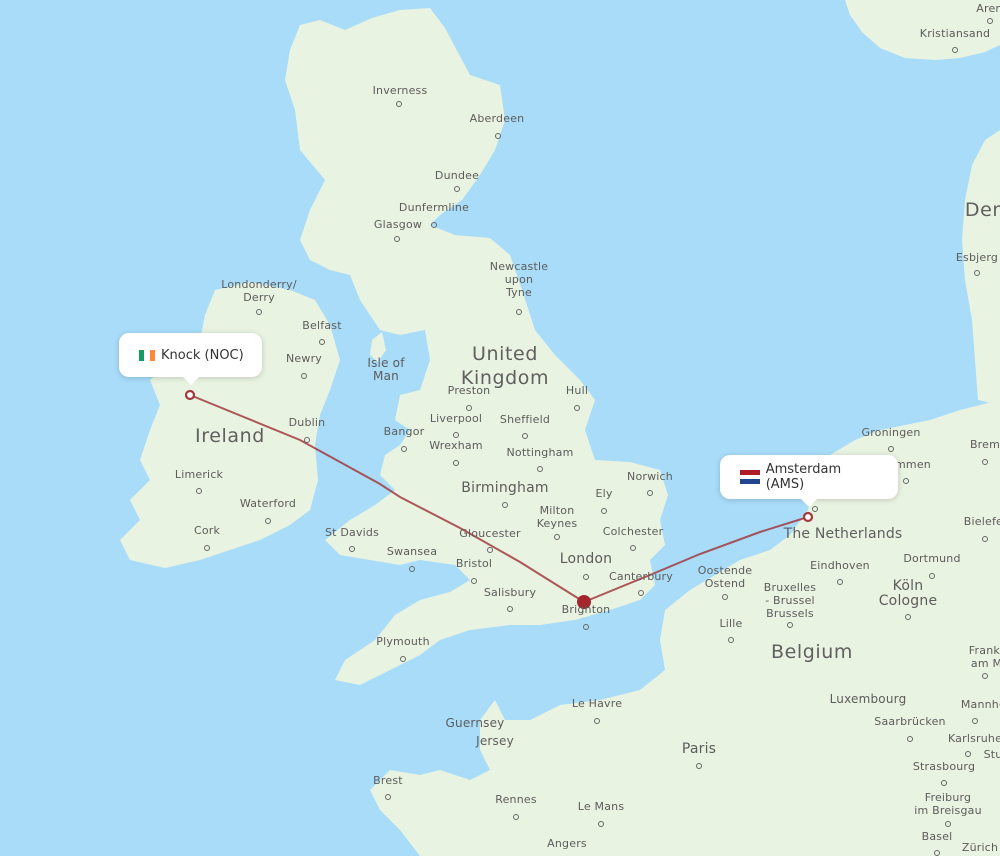  Describe the element at coordinates (977, 273) in the screenshot. I see `city-dot-esbjerg` at that location.